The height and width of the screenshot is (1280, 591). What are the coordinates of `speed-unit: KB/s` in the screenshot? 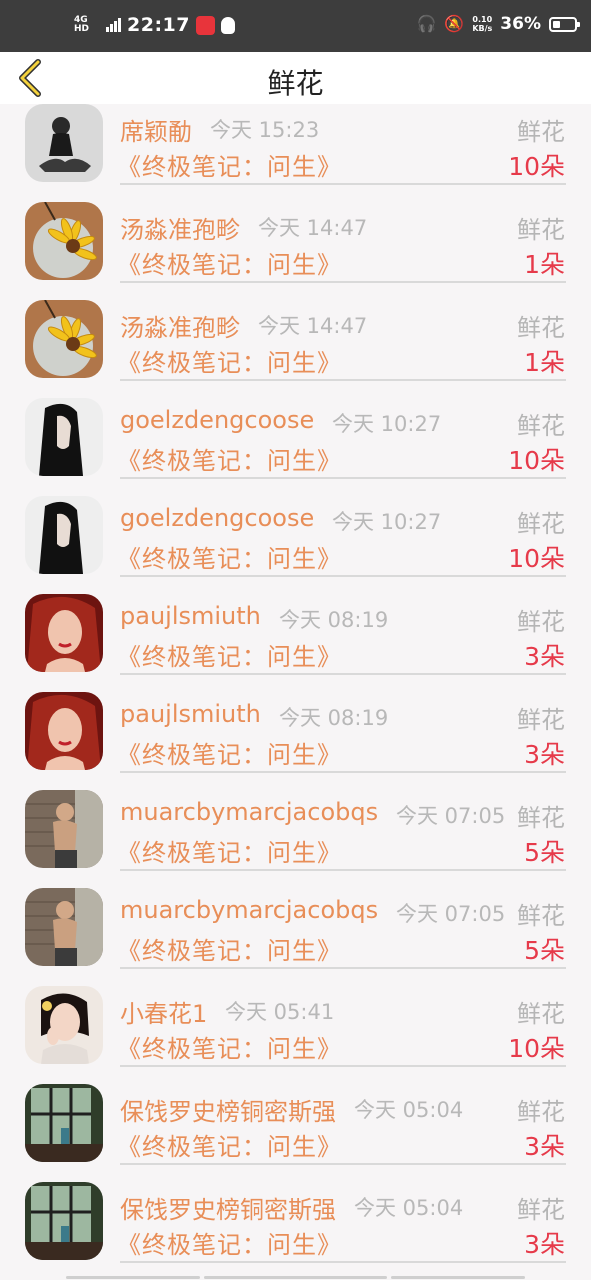 It's located at (482, 28).